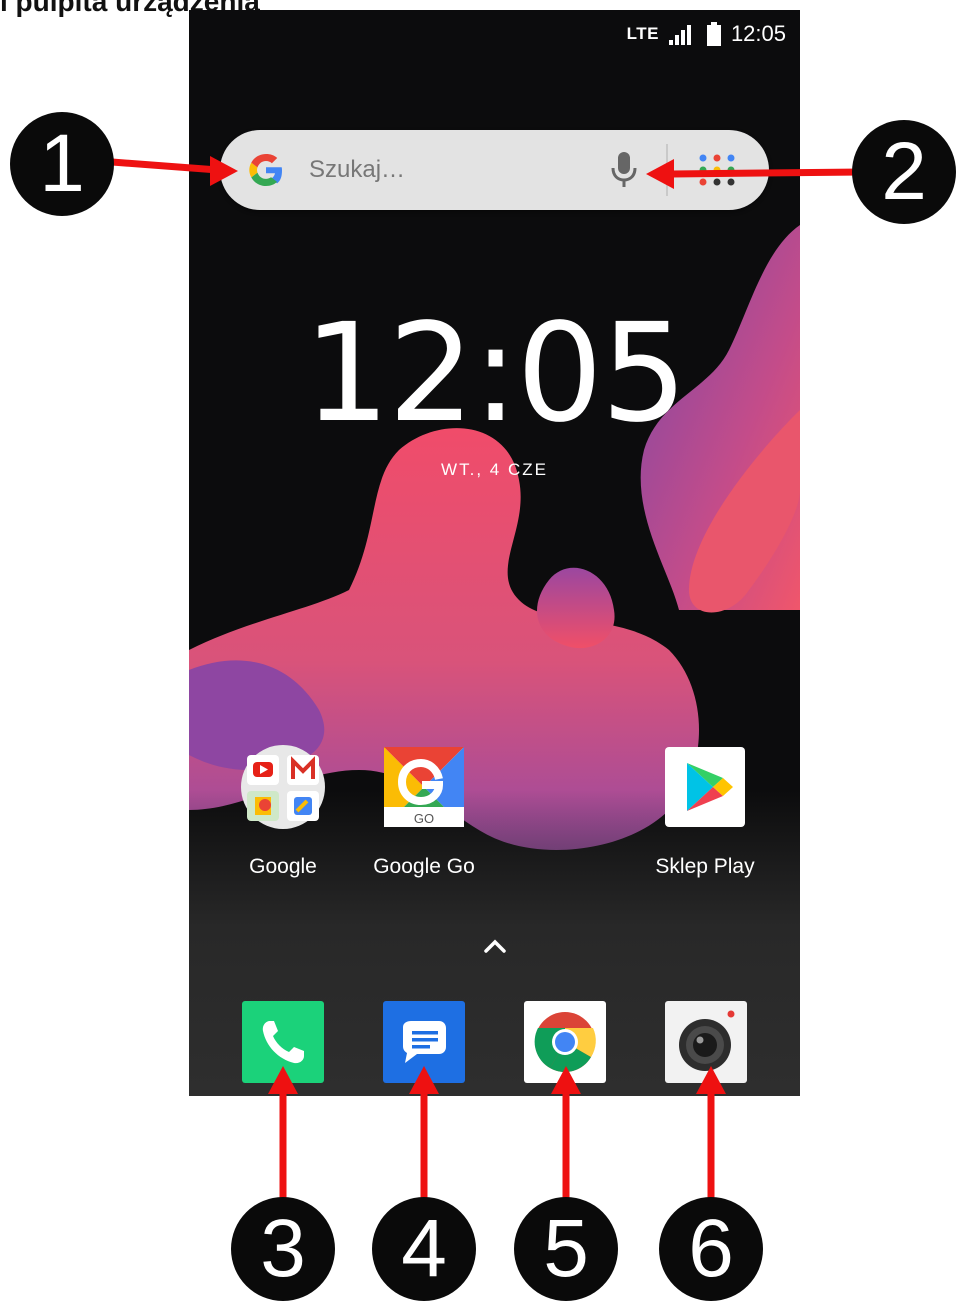 The image size is (958, 1301). What do you see at coordinates (566, 1249) in the screenshot?
I see `annotation-badge-5: 5` at bounding box center [566, 1249].